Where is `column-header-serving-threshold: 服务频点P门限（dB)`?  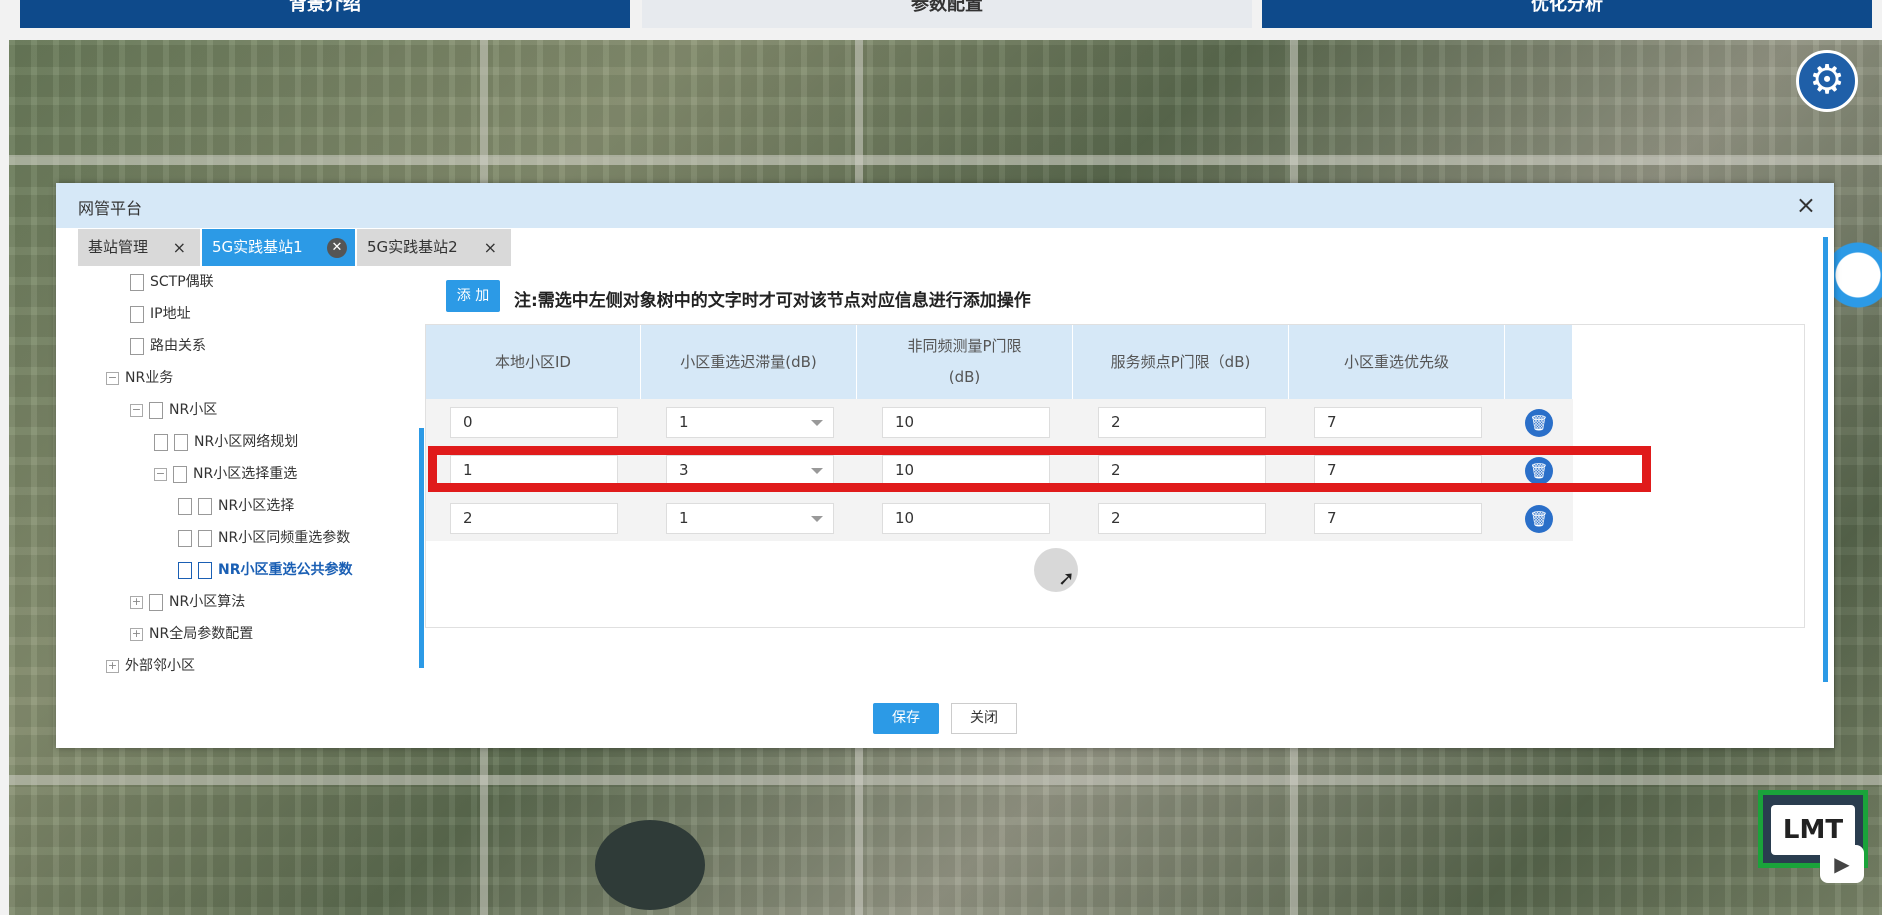
column-header-serving-threshold: 服务频点P门限（dB) is located at coordinates (1181, 362).